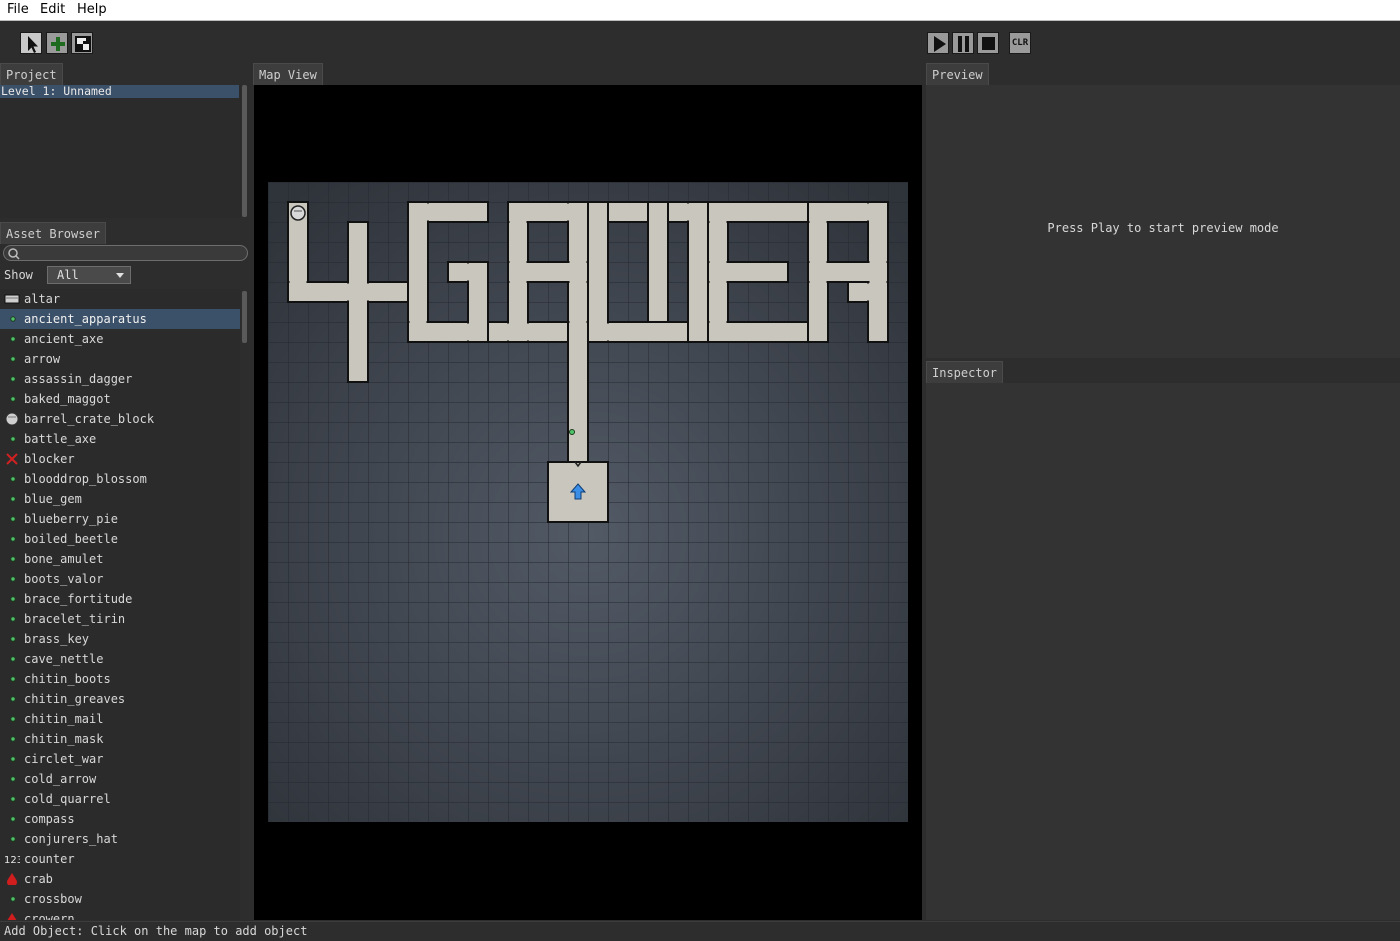 This screenshot has height=941, width=1400. I want to click on asset-item-altar: altar, so click(120, 299).